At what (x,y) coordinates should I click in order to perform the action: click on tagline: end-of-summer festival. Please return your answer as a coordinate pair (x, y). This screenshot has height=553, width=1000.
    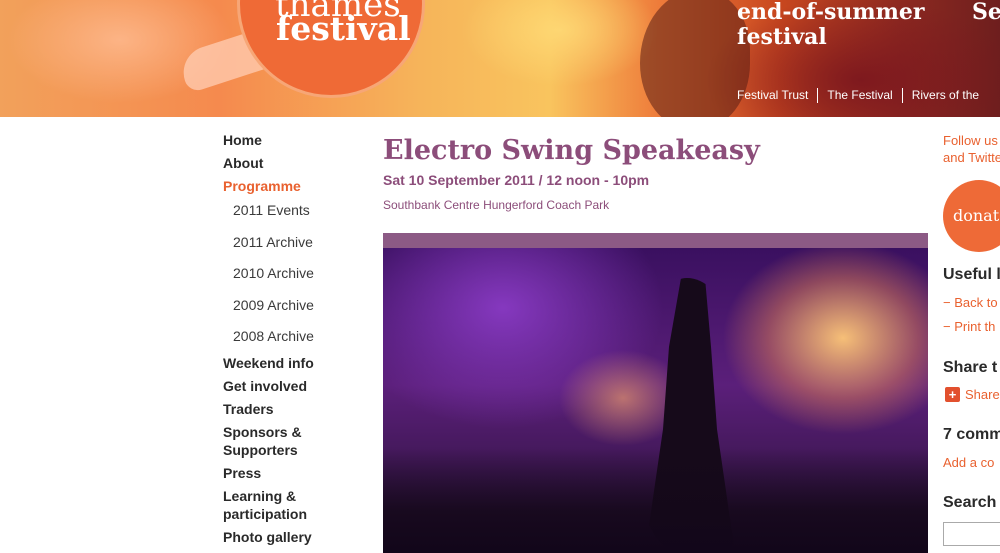
    Looking at the image, I should click on (831, 25).